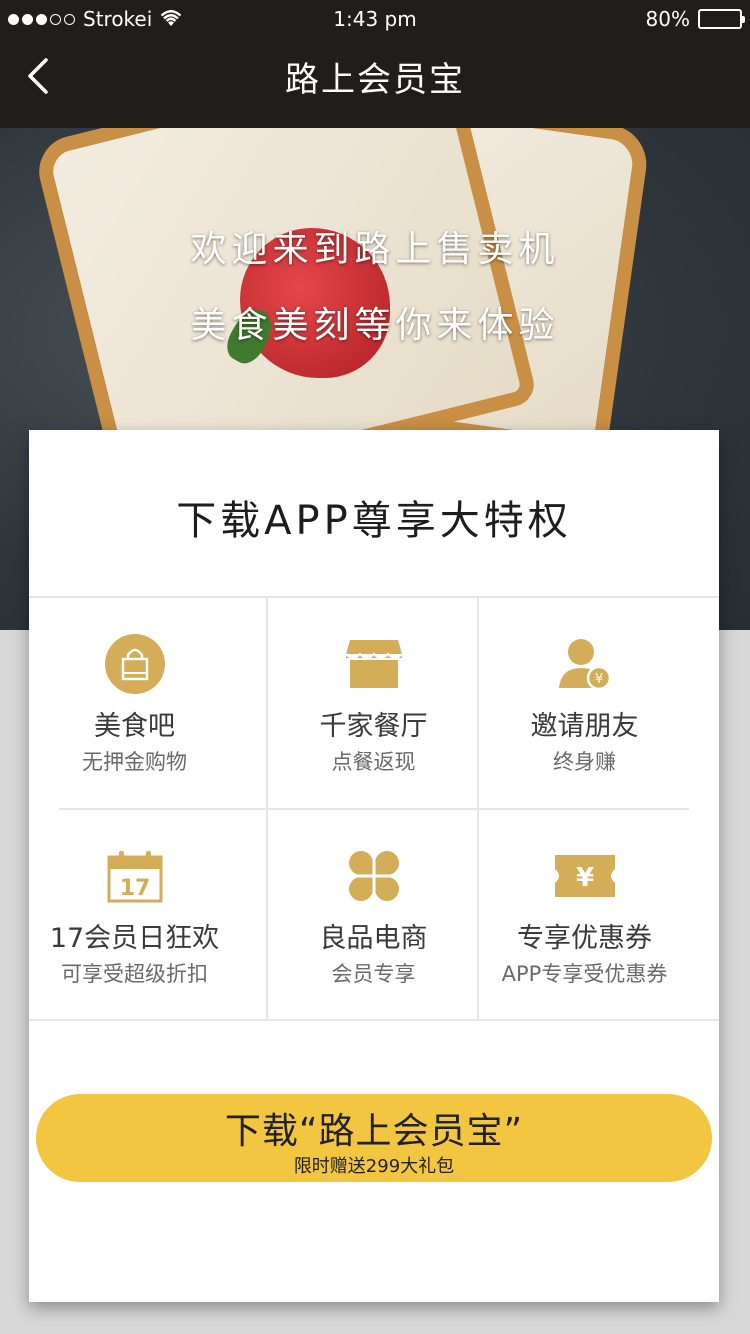 Image resolution: width=750 pixels, height=1334 pixels. What do you see at coordinates (373, 974) in the screenshot?
I see `feature-subtitle: 会员专享` at bounding box center [373, 974].